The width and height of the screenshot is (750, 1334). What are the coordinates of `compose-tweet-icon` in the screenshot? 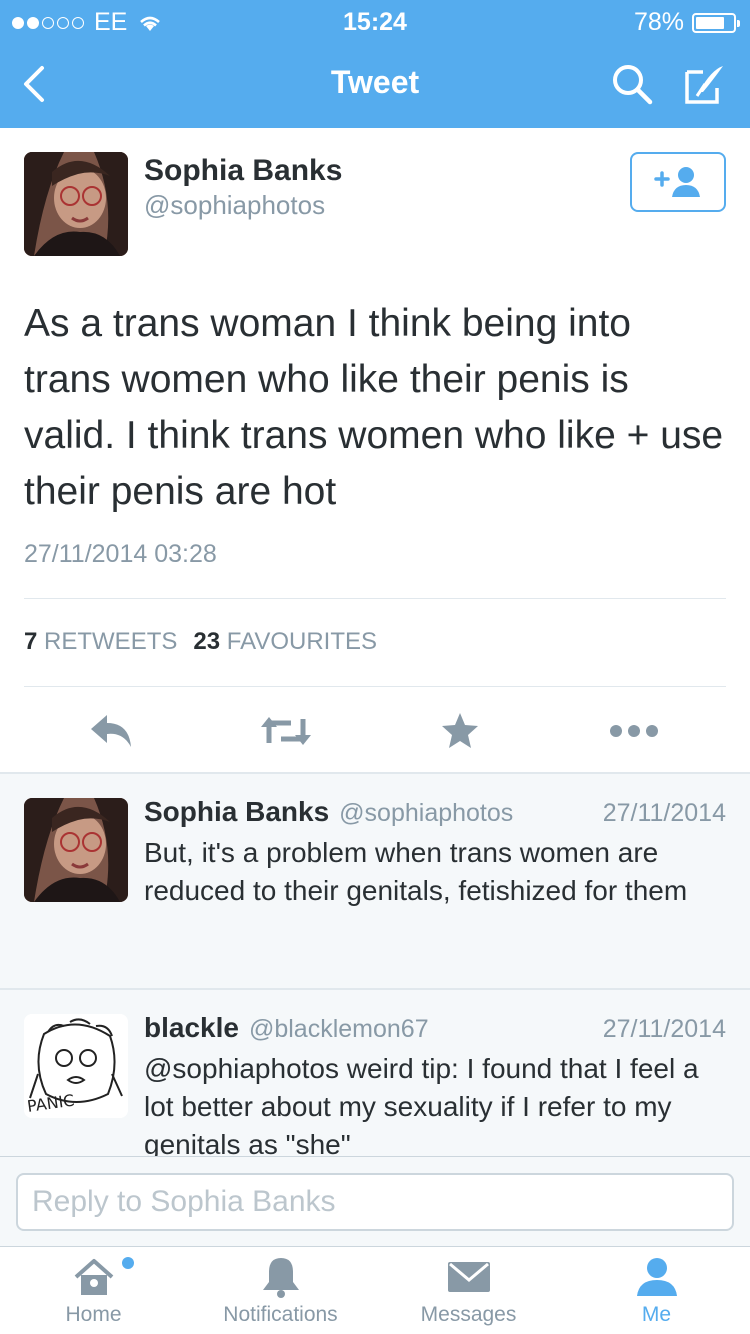 It's located at (704, 85).